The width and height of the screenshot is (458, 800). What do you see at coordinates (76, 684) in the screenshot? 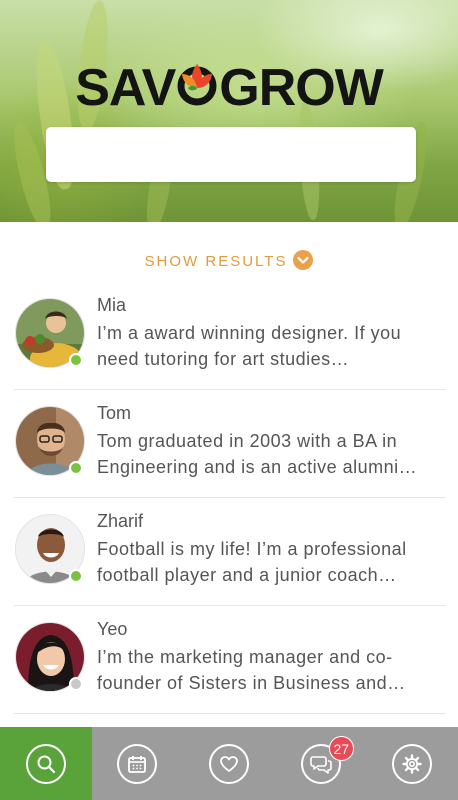
I see `status-offline-indicator` at bounding box center [76, 684].